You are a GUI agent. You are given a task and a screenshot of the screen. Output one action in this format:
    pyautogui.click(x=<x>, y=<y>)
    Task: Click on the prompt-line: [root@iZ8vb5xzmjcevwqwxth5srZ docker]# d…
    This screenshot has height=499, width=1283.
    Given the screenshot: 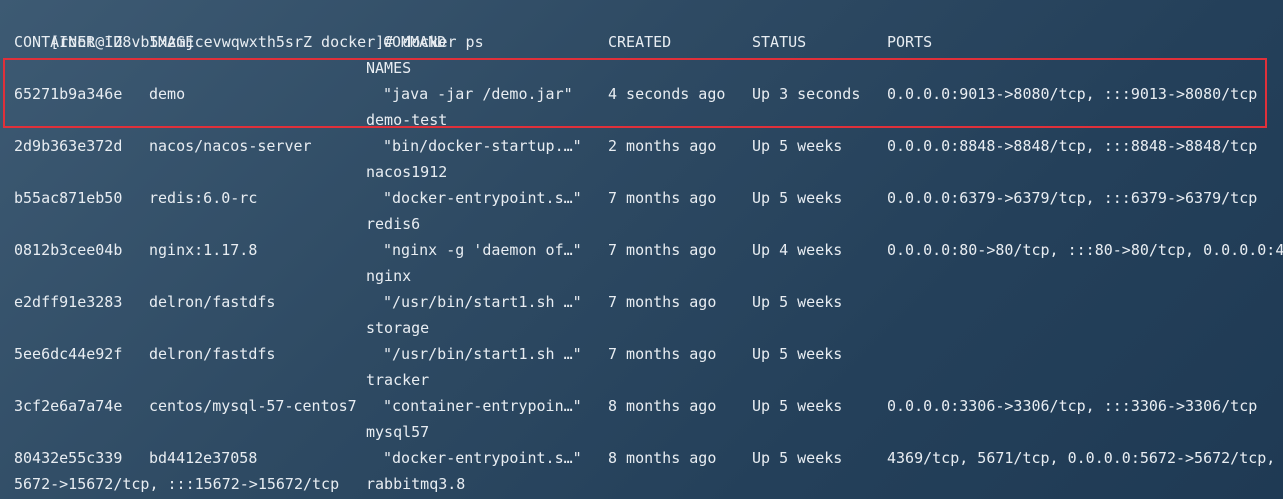 What is the action you would take?
    pyautogui.click(x=248, y=27)
    